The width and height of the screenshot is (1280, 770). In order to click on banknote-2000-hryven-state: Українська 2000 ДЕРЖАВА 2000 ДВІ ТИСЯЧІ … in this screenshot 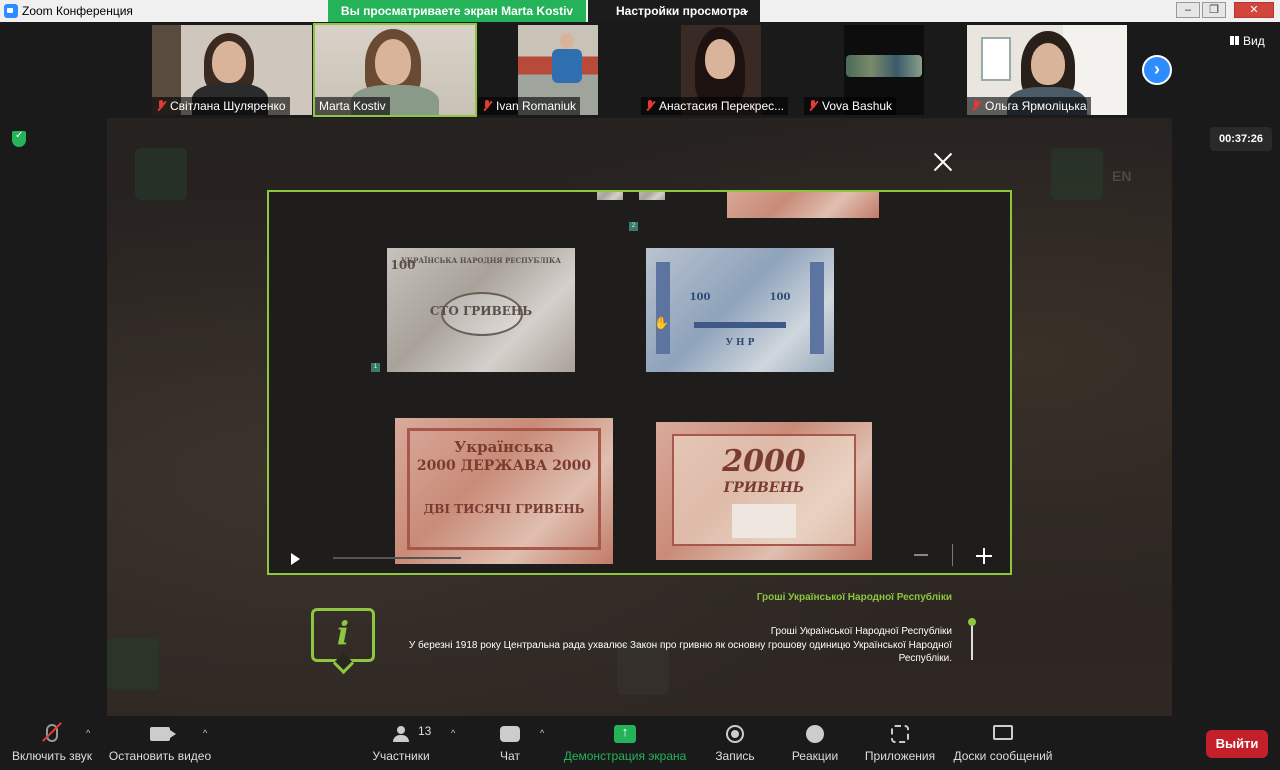, I will do `click(504, 491)`.